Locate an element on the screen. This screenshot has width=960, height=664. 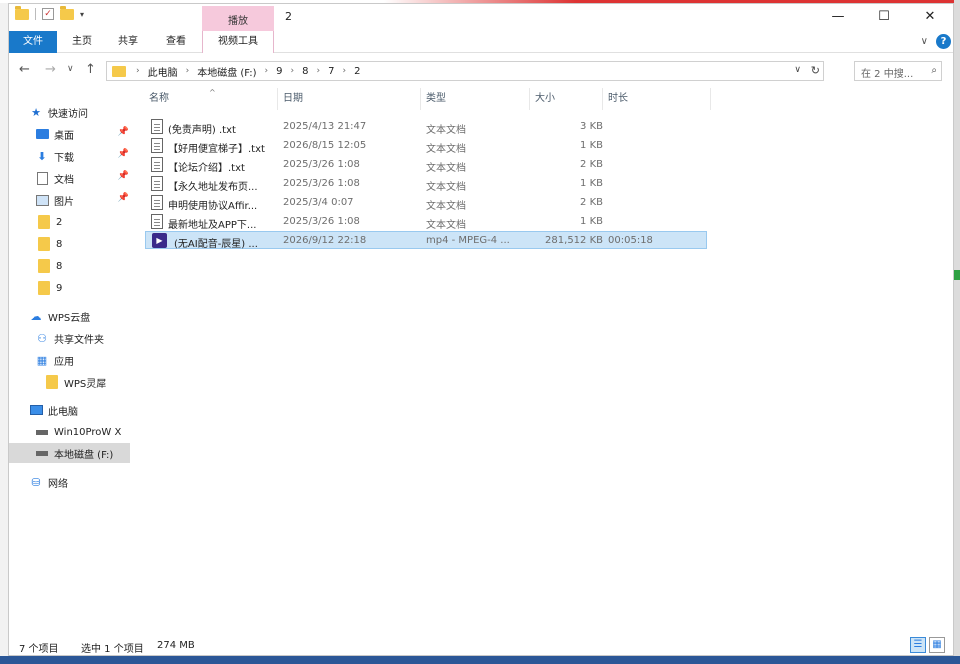
sidebar-item-this-pc: 此电脑 is located at coordinates (53, 410).